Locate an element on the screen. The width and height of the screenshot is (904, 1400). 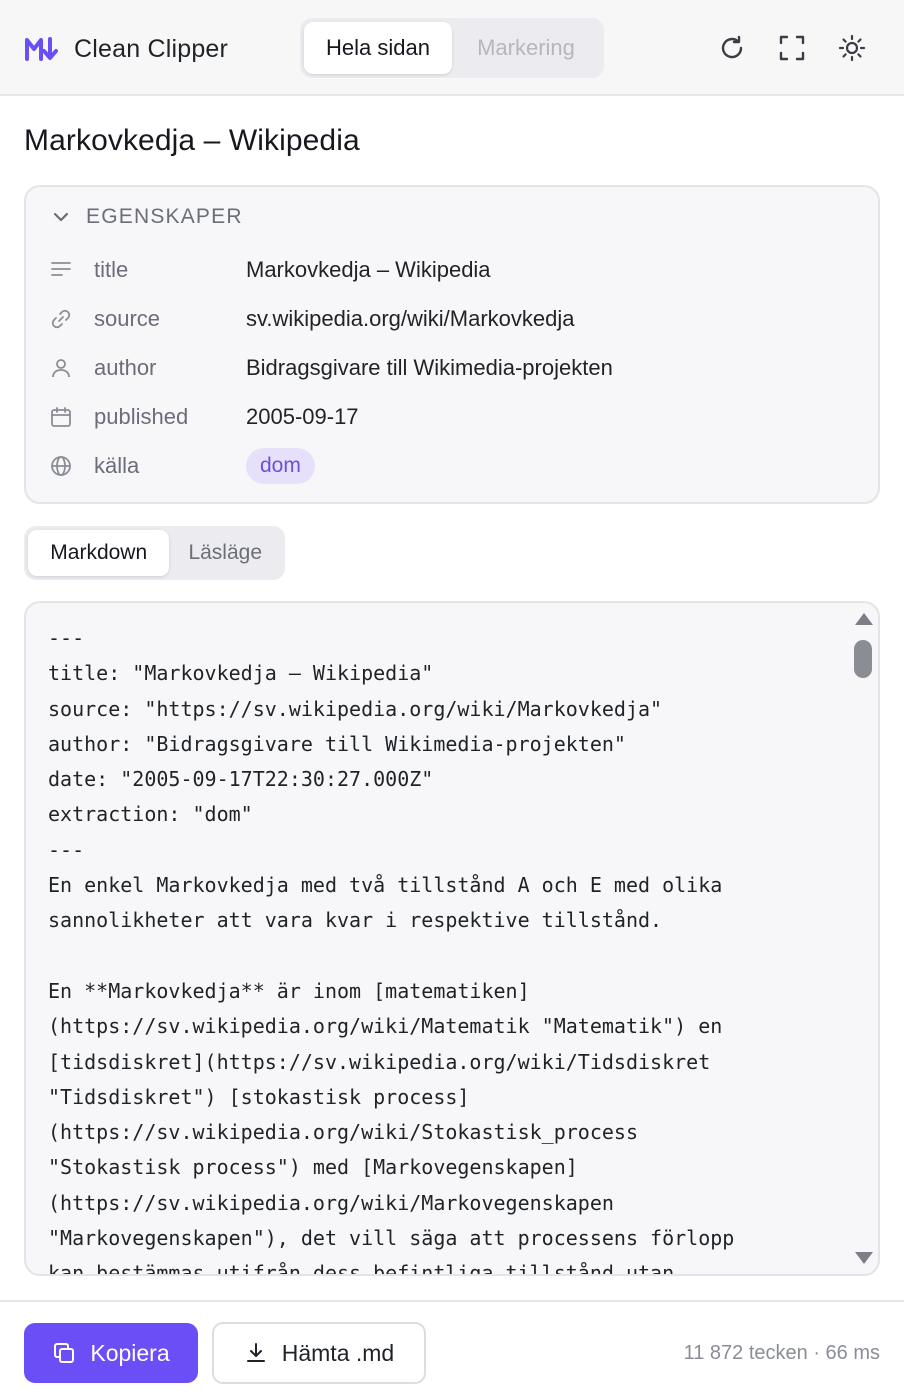
refresh-icon is located at coordinates (732, 48).